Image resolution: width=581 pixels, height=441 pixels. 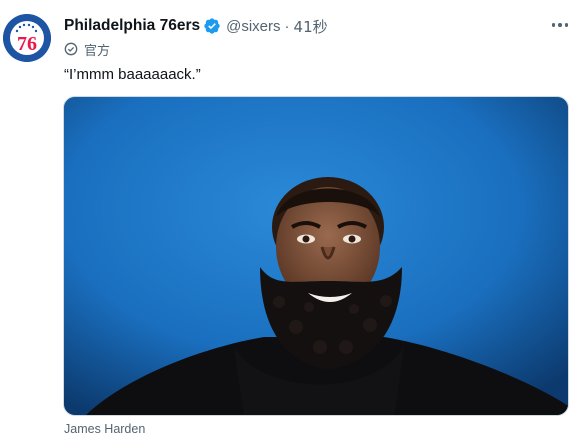 I want to click on sixers-logo-icon: 76, so click(x=27, y=38).